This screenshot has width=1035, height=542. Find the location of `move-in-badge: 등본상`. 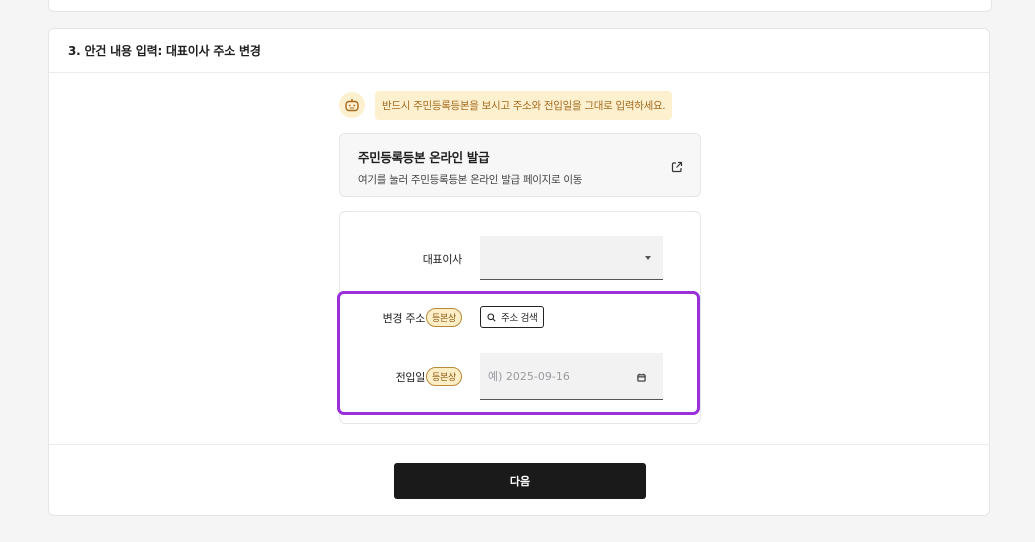

move-in-badge: 등본상 is located at coordinates (444, 376).